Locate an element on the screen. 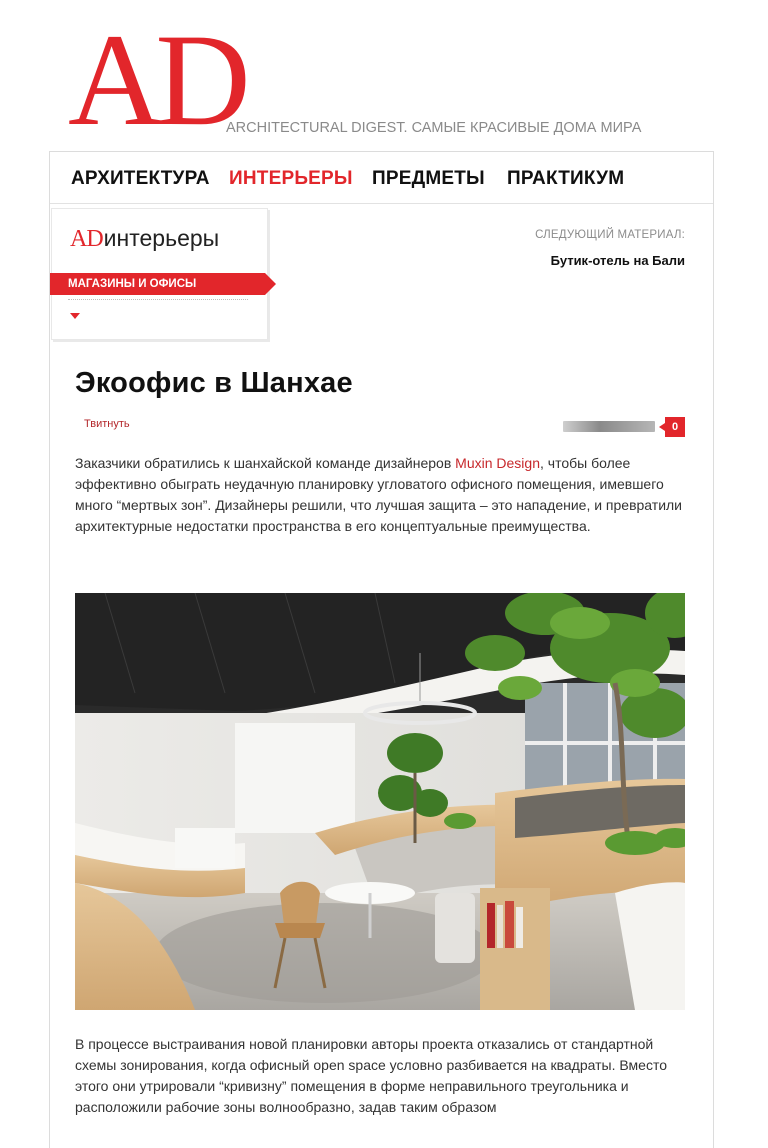 The height and width of the screenshot is (1148, 768). rubric-divider is located at coordinates (158, 299).